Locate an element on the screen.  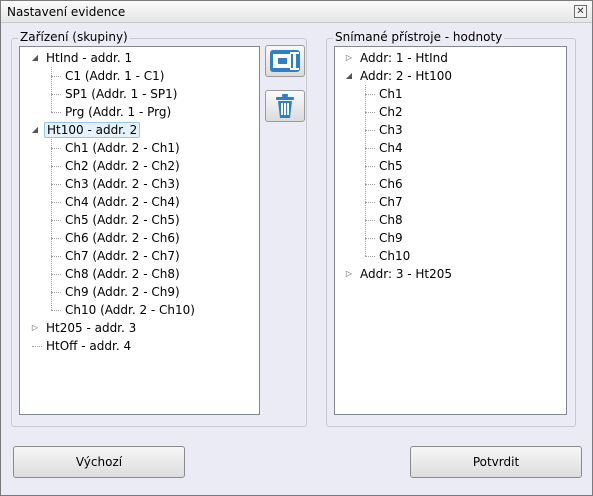
tree-child-label: Ch7 (Addr. 2 - Ch7) is located at coordinates (122, 256).